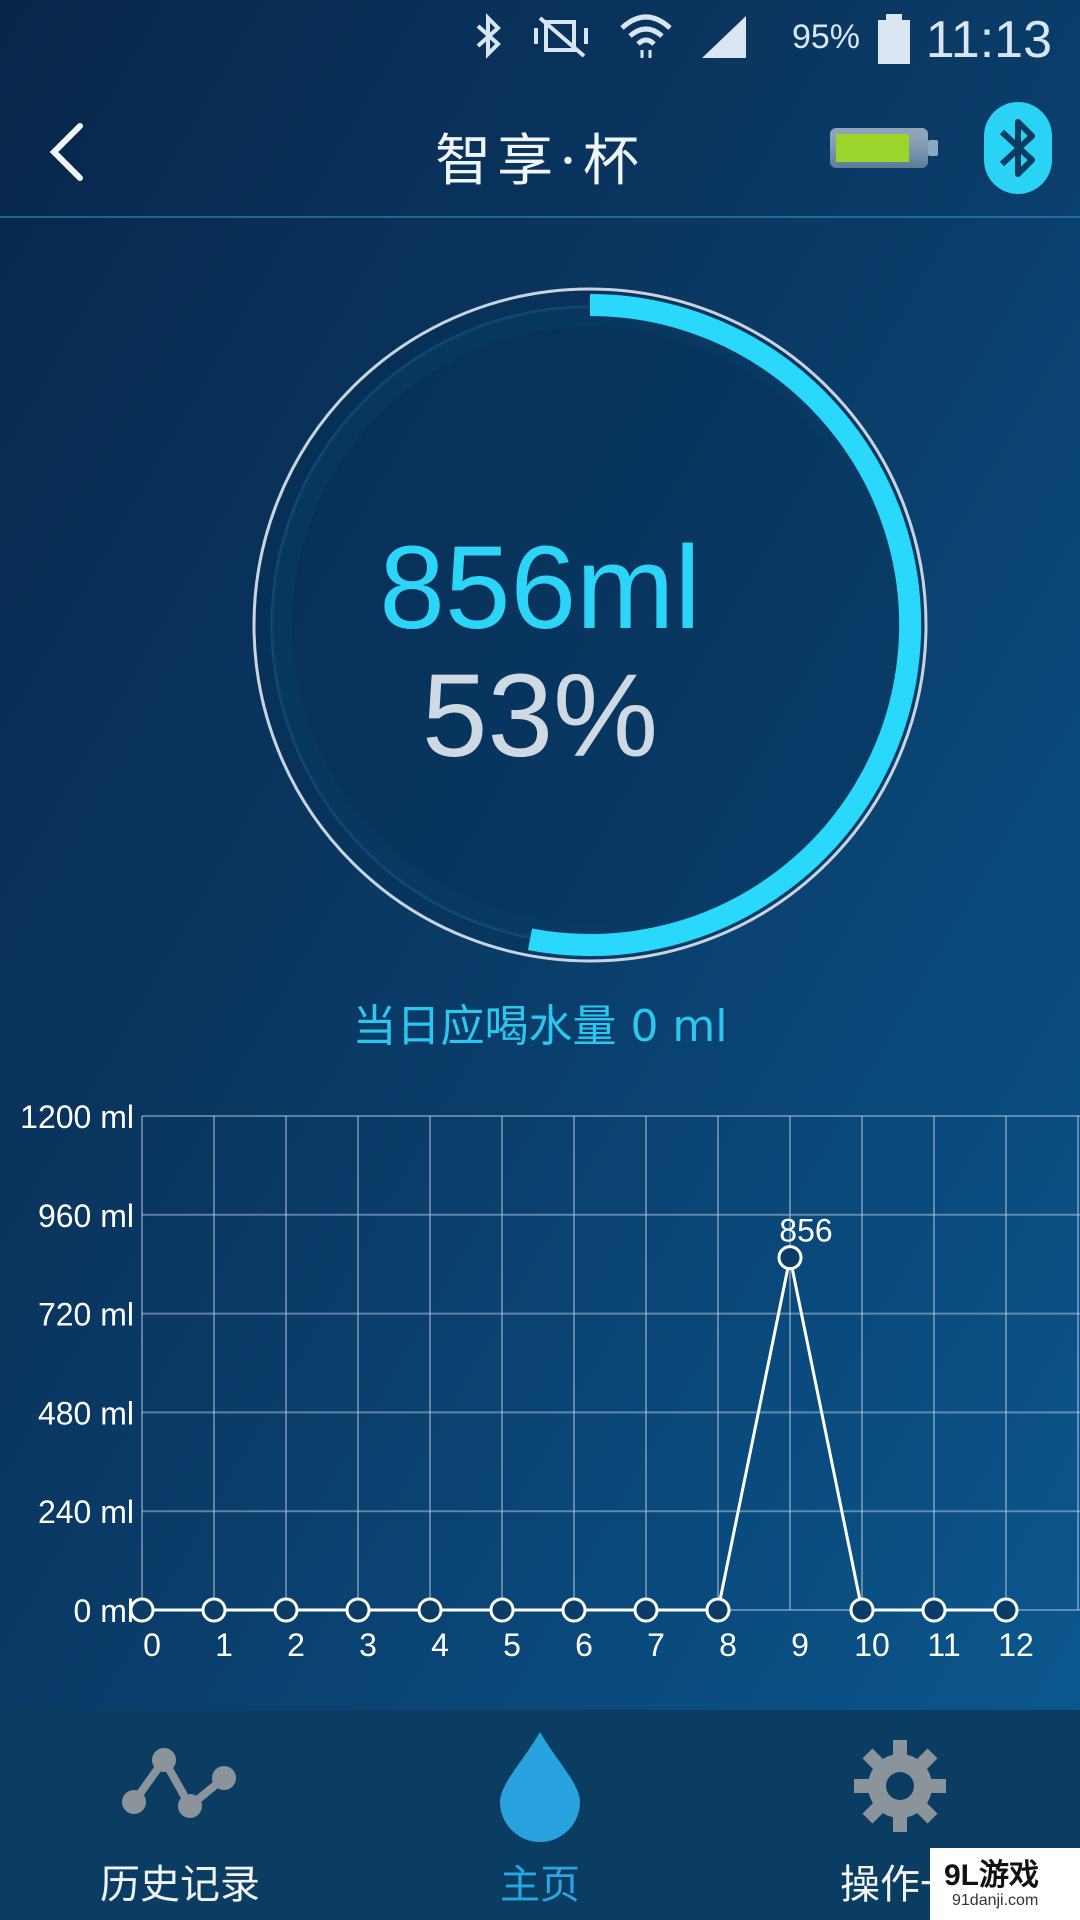 This screenshot has width=1080, height=1920. I want to click on device-battery-icon, so click(884, 148).